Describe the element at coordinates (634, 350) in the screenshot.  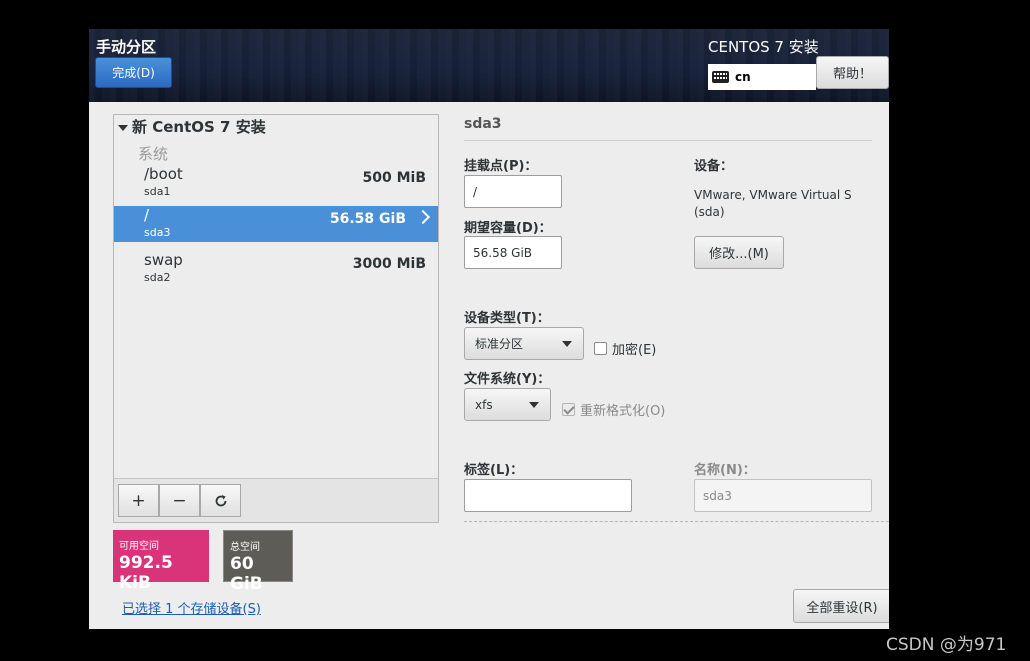
I see `encrypt-label: 加密(E)` at that location.